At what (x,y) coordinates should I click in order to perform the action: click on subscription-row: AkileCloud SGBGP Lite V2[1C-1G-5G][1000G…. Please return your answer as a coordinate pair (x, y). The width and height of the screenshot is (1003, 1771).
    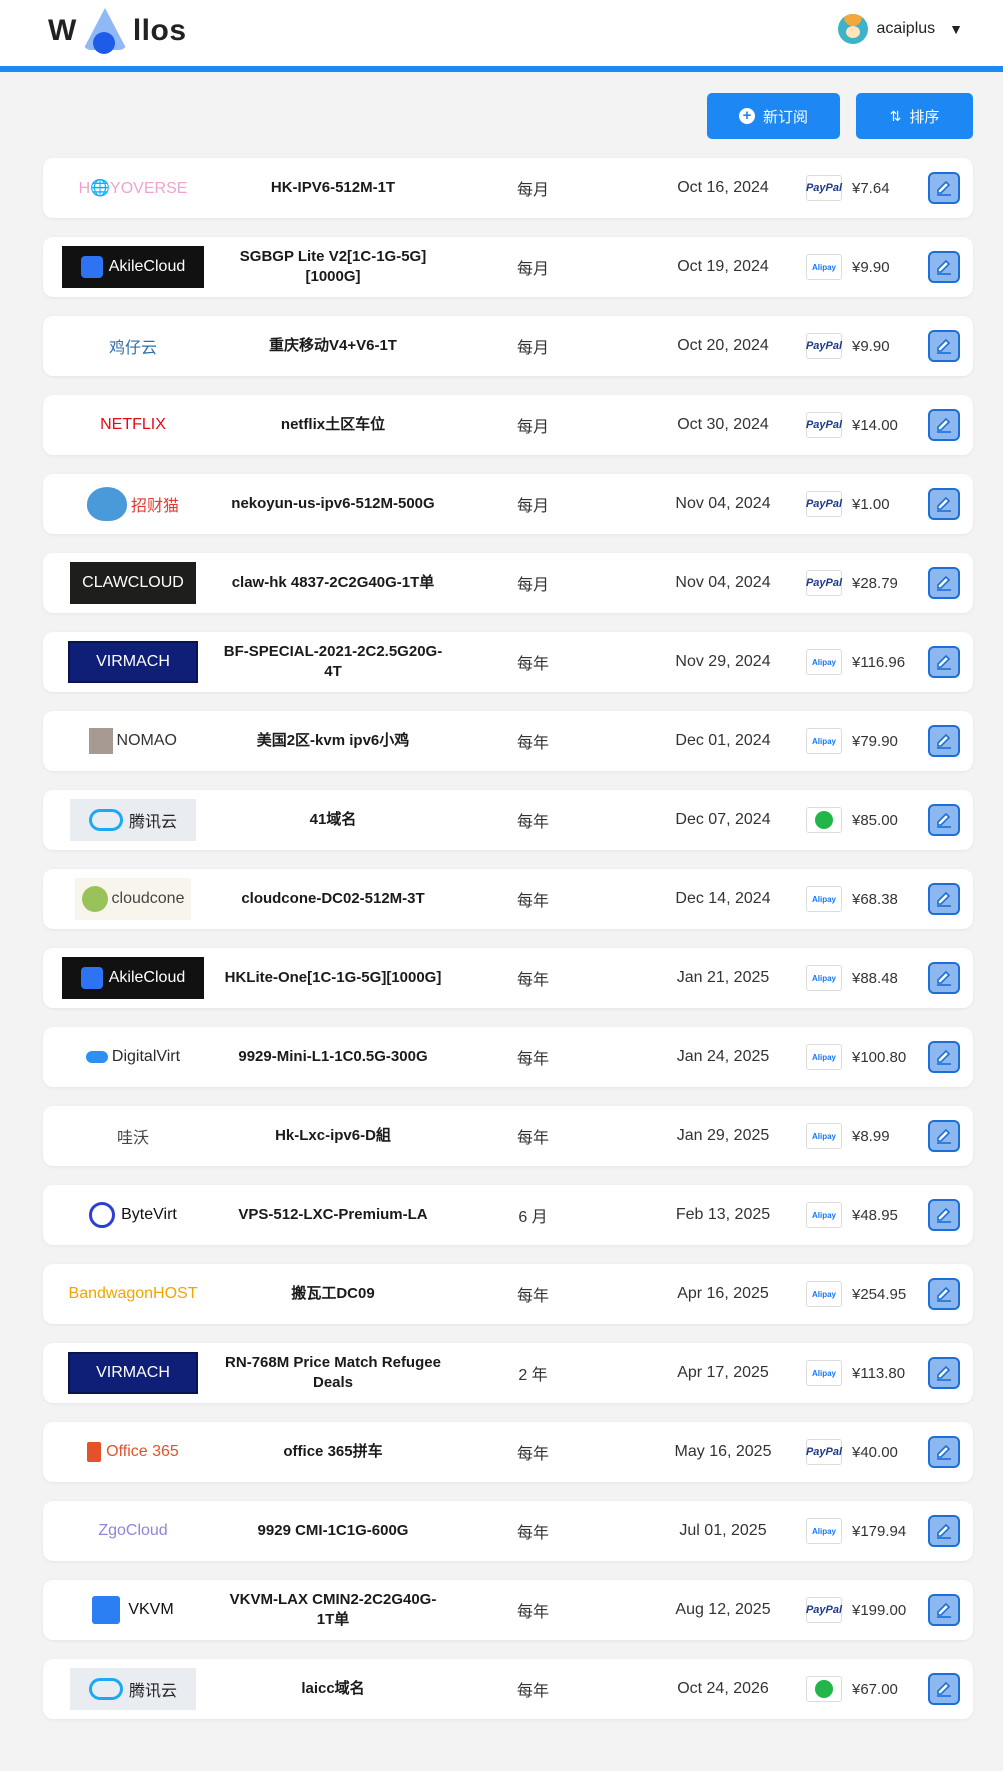
    Looking at the image, I should click on (508, 267).